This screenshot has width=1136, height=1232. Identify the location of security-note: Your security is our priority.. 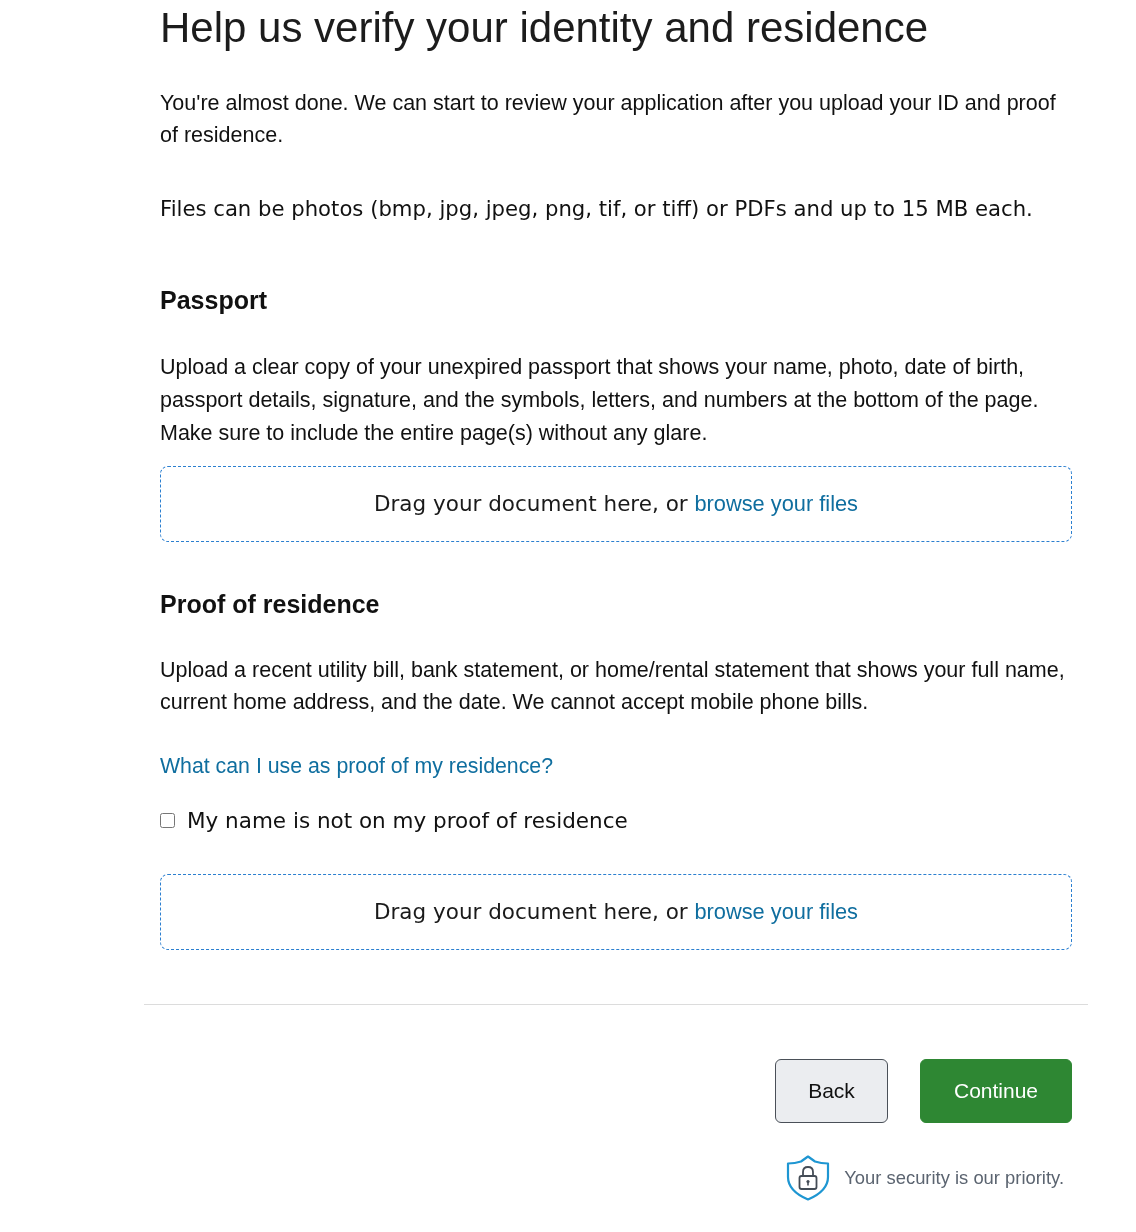
(954, 1178).